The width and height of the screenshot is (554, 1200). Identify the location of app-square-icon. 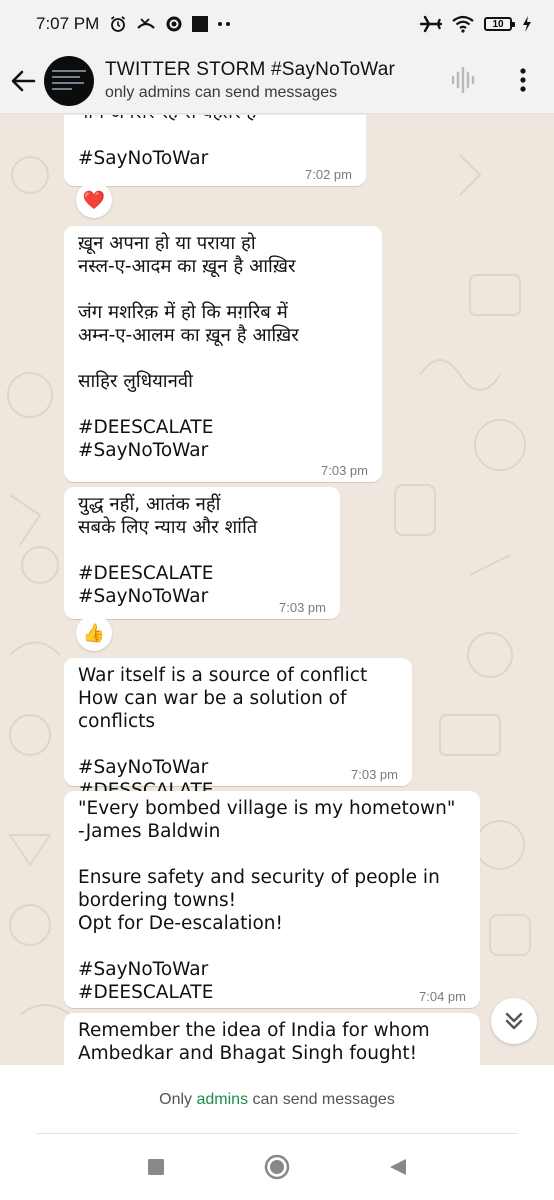
(200, 24).